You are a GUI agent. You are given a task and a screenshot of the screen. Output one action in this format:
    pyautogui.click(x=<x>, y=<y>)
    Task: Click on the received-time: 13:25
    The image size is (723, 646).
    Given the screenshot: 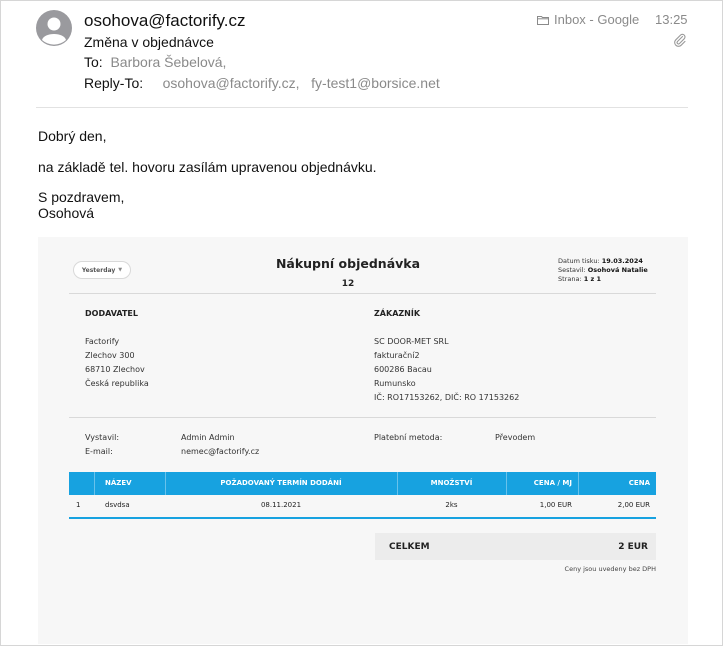 What is the action you would take?
    pyautogui.click(x=671, y=19)
    